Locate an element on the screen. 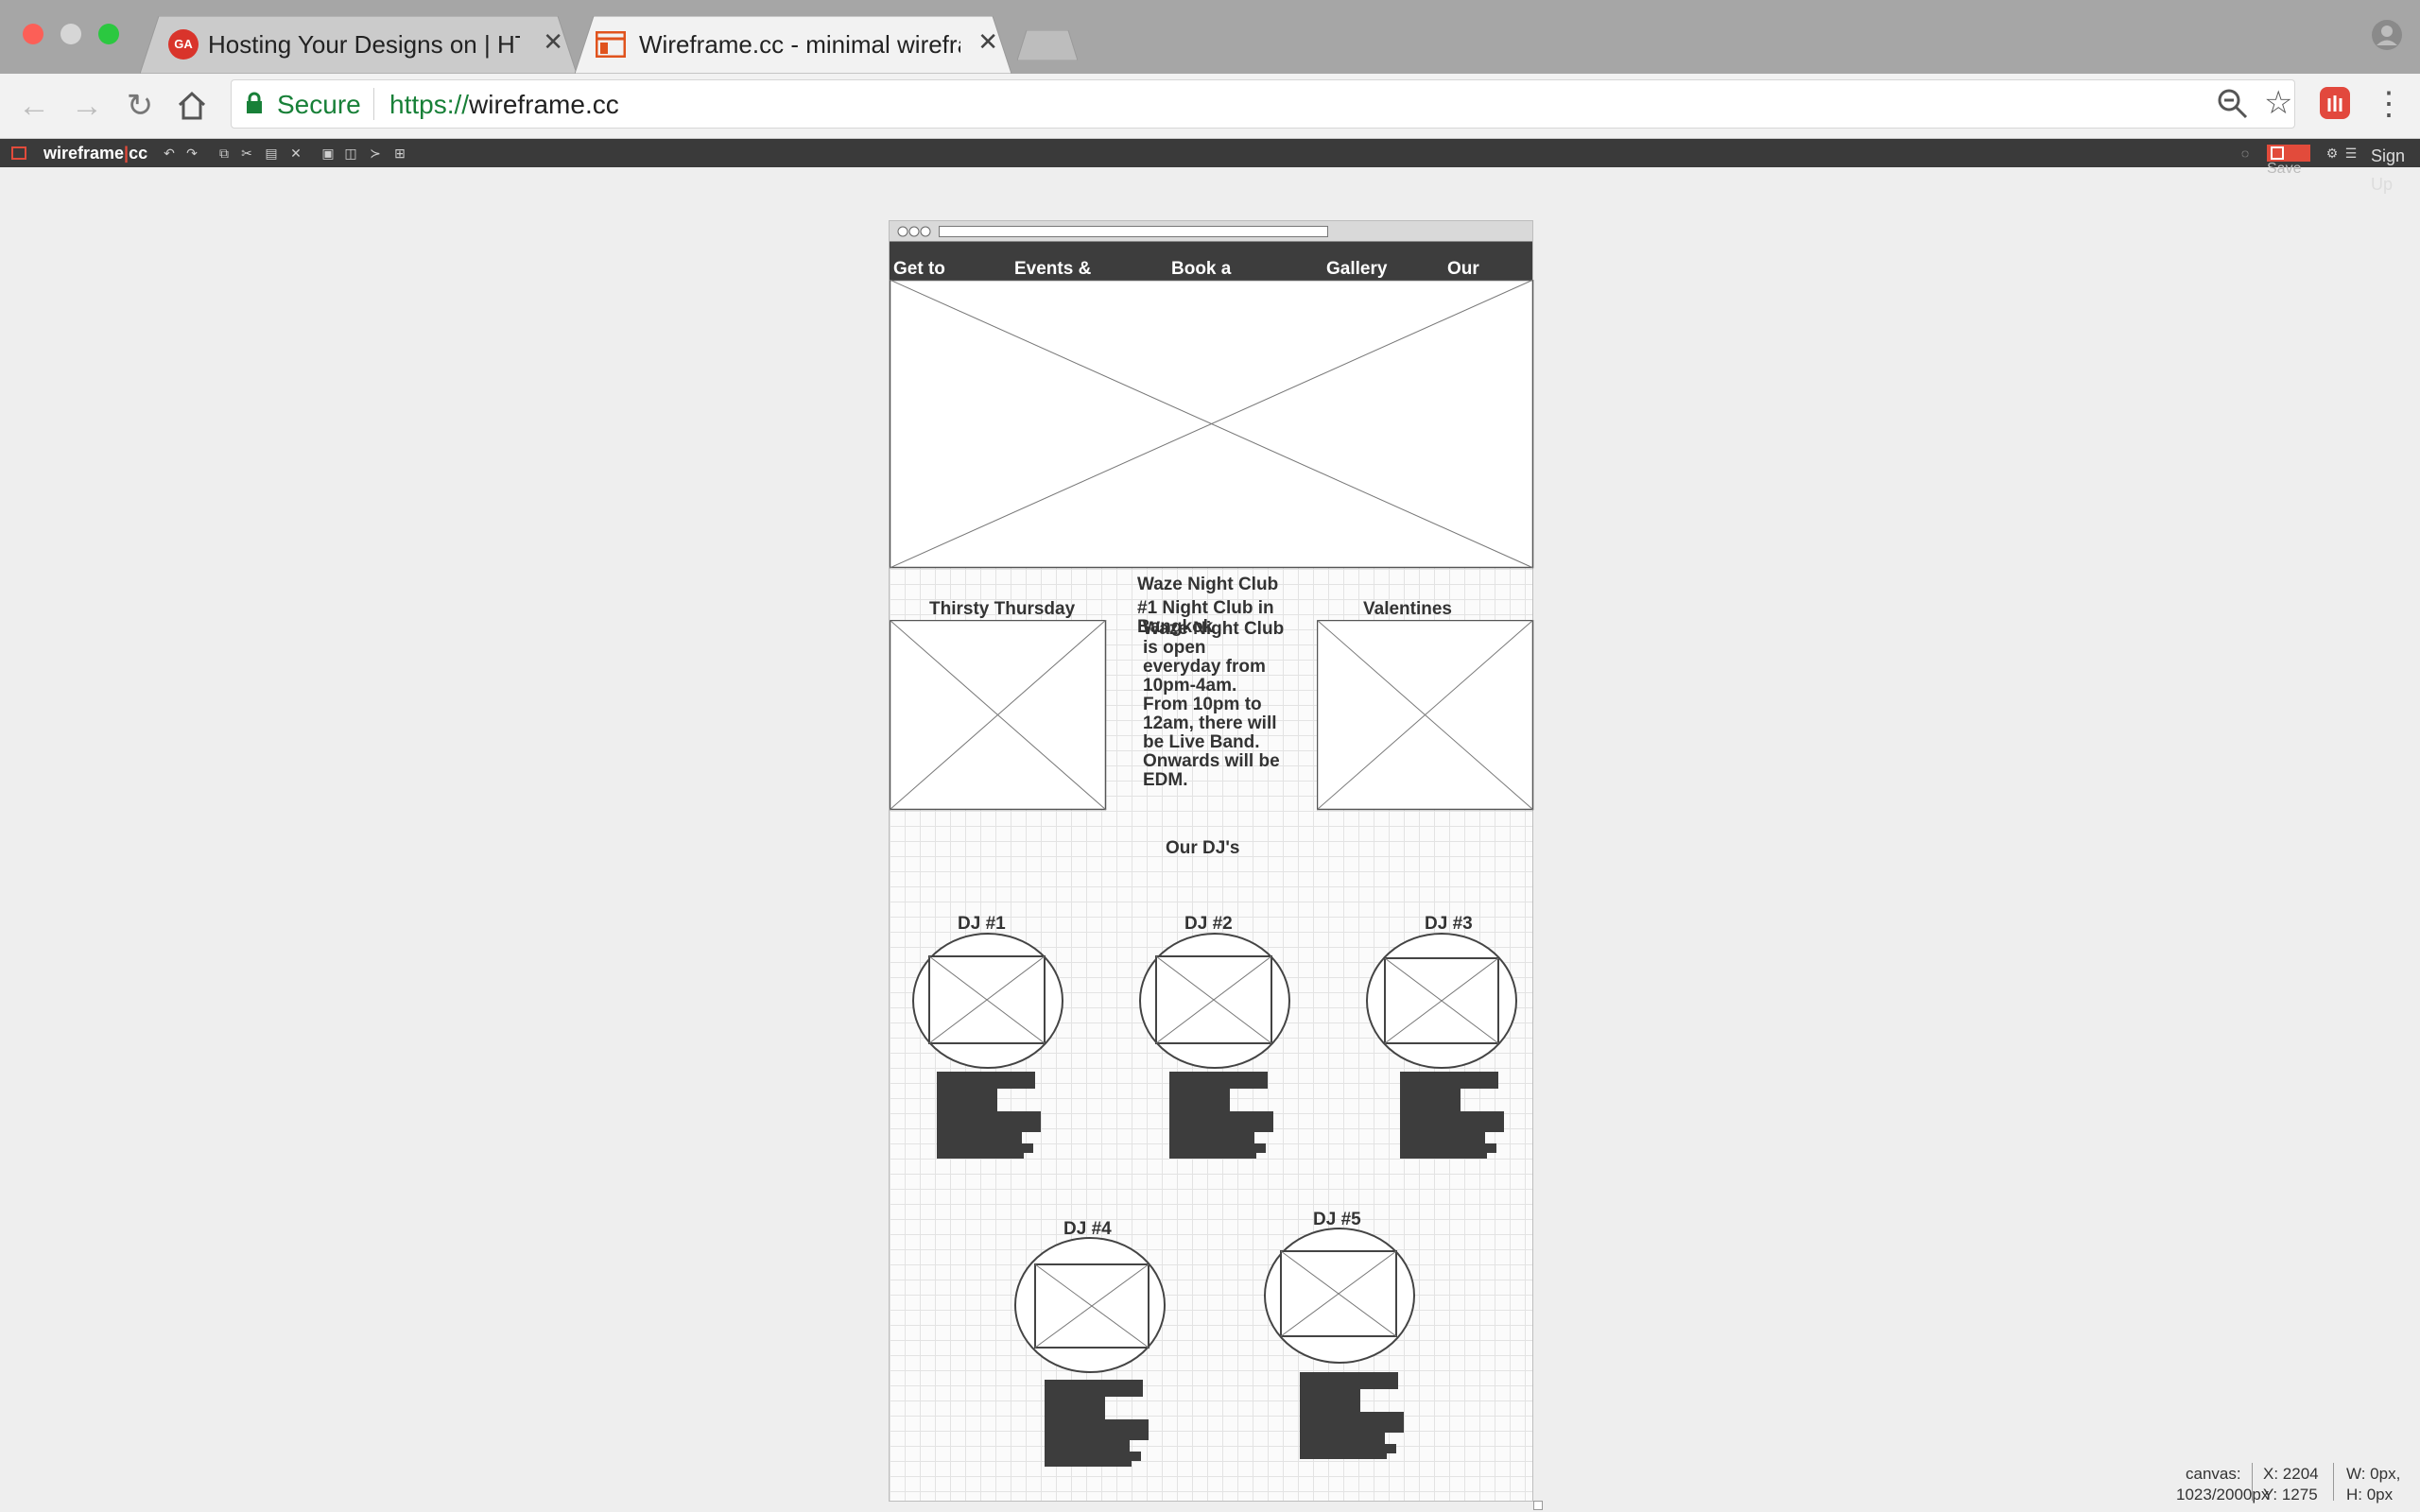 The width and height of the screenshot is (2420, 1512). forward-arrow-icon: → is located at coordinates (87, 106).